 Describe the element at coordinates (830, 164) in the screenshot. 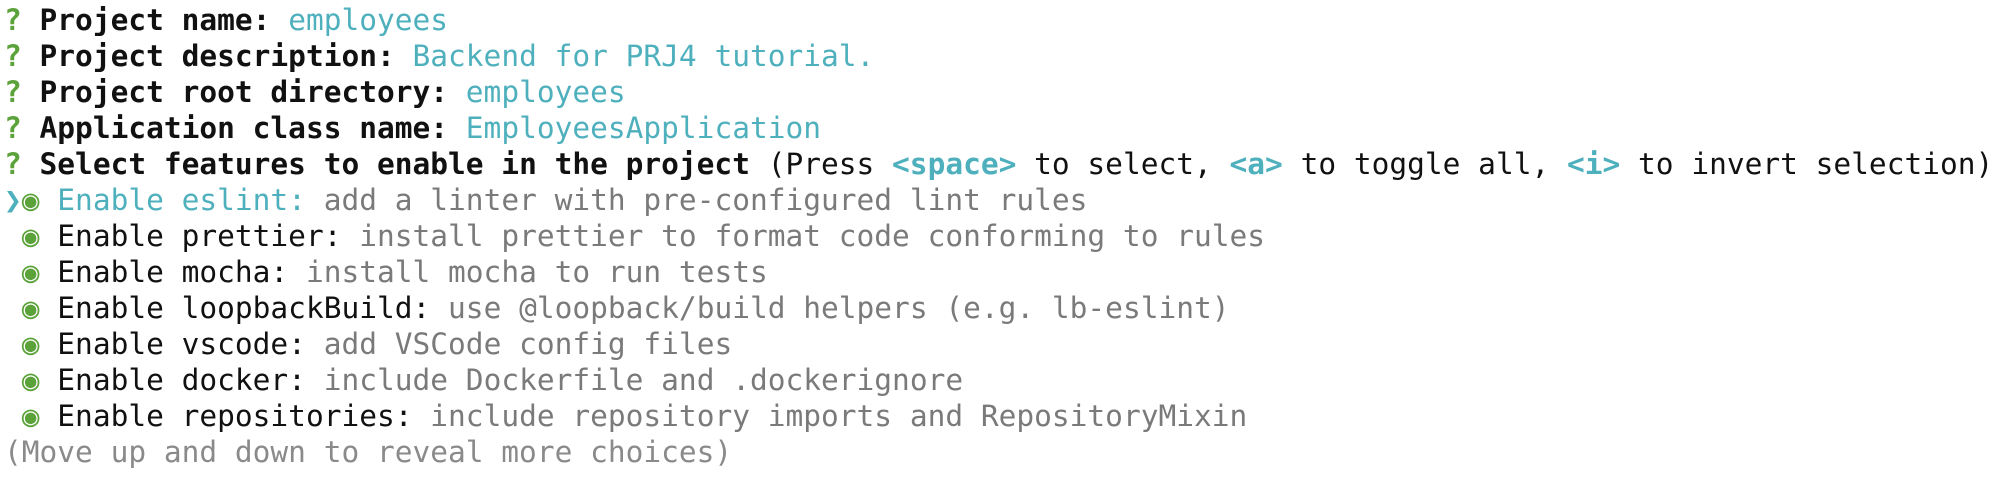

I see `hint-text: (Press` at that location.